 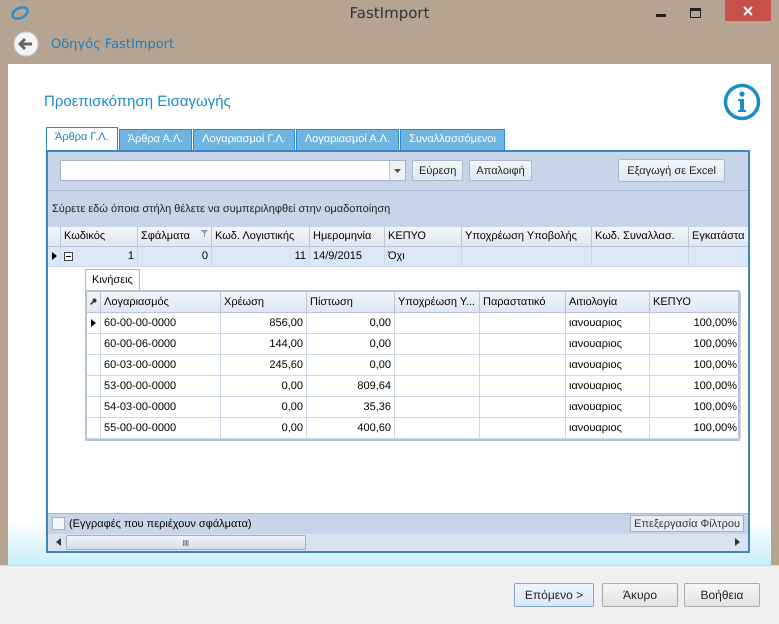 What do you see at coordinates (82, 138) in the screenshot?
I see `tab: Άρθρα Γ.Λ.` at bounding box center [82, 138].